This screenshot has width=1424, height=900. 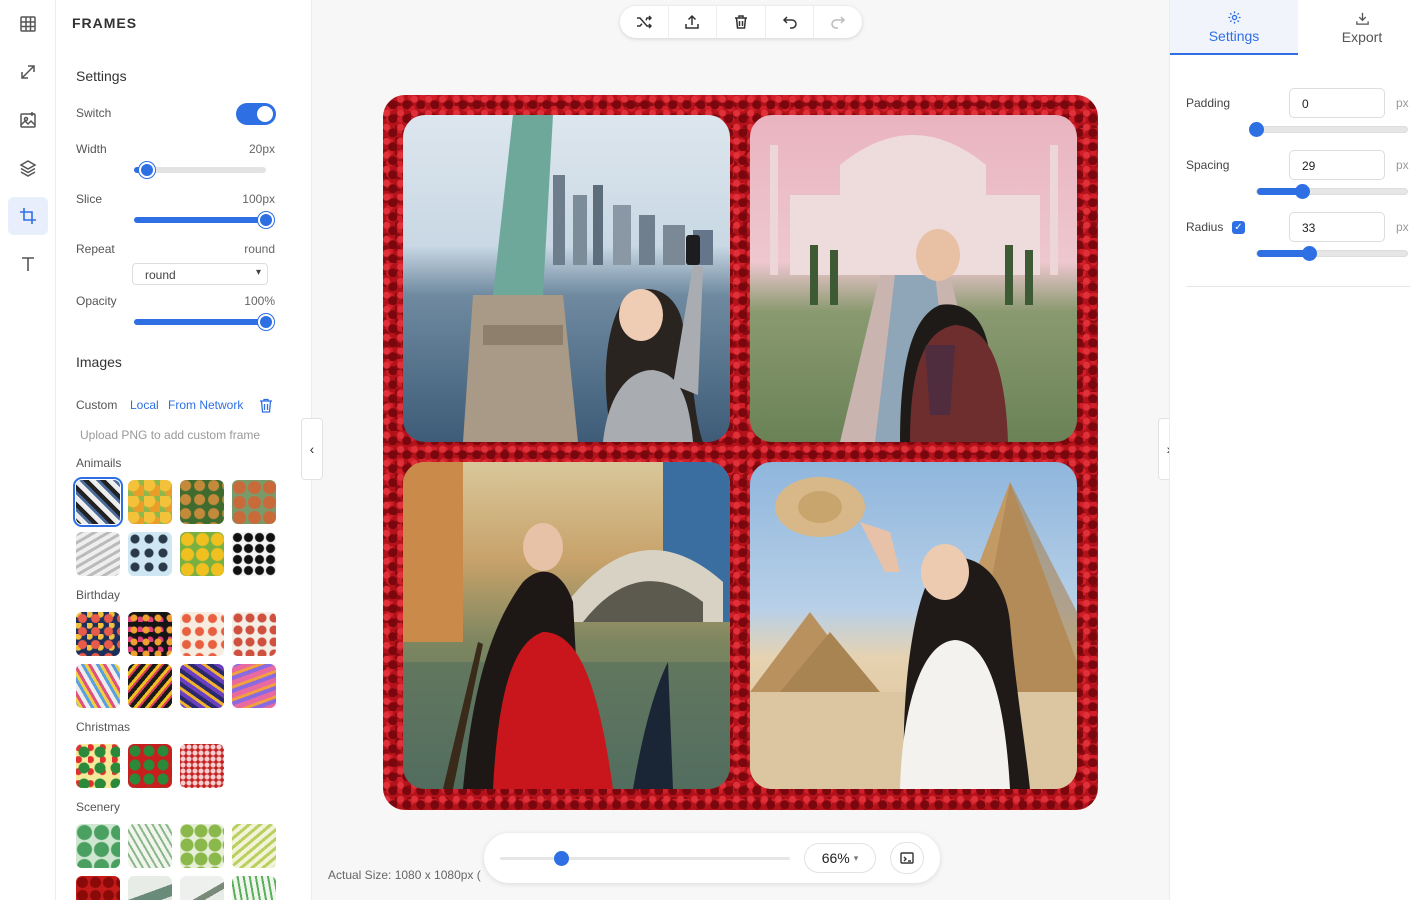 What do you see at coordinates (1205, 227) in the screenshot?
I see `radius-label: Radius` at bounding box center [1205, 227].